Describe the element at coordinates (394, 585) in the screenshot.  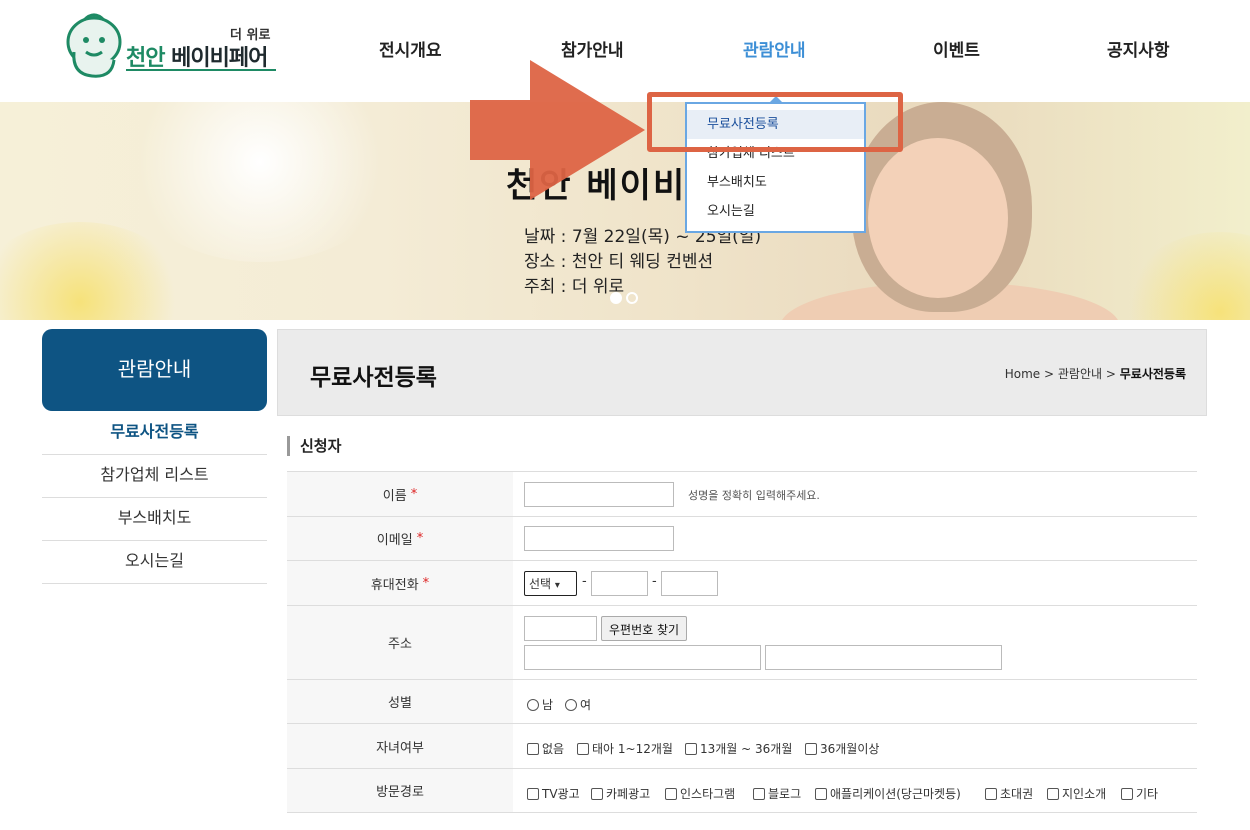
I see `phone-label-text: 휴대전화` at that location.